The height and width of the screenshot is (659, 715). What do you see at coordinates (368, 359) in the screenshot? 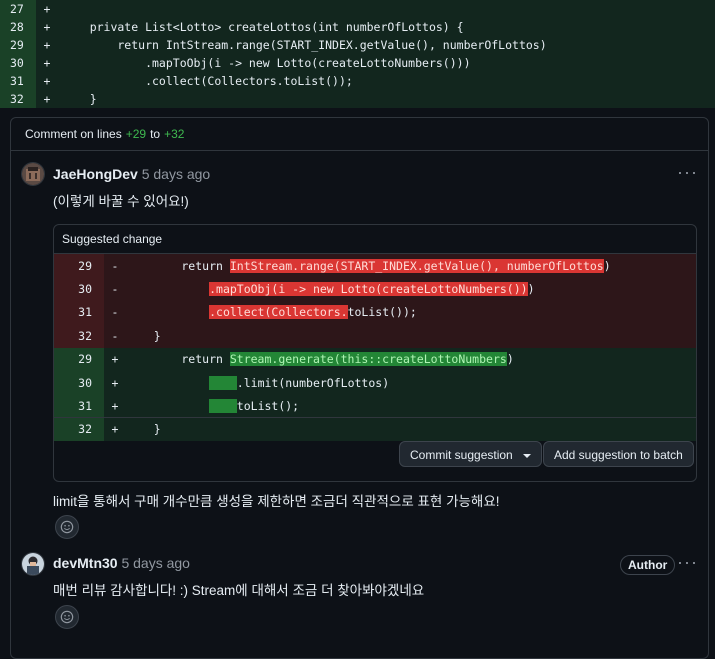
I see `code-highlight: Stream.generate(this::createLottoNumbers` at bounding box center [368, 359].